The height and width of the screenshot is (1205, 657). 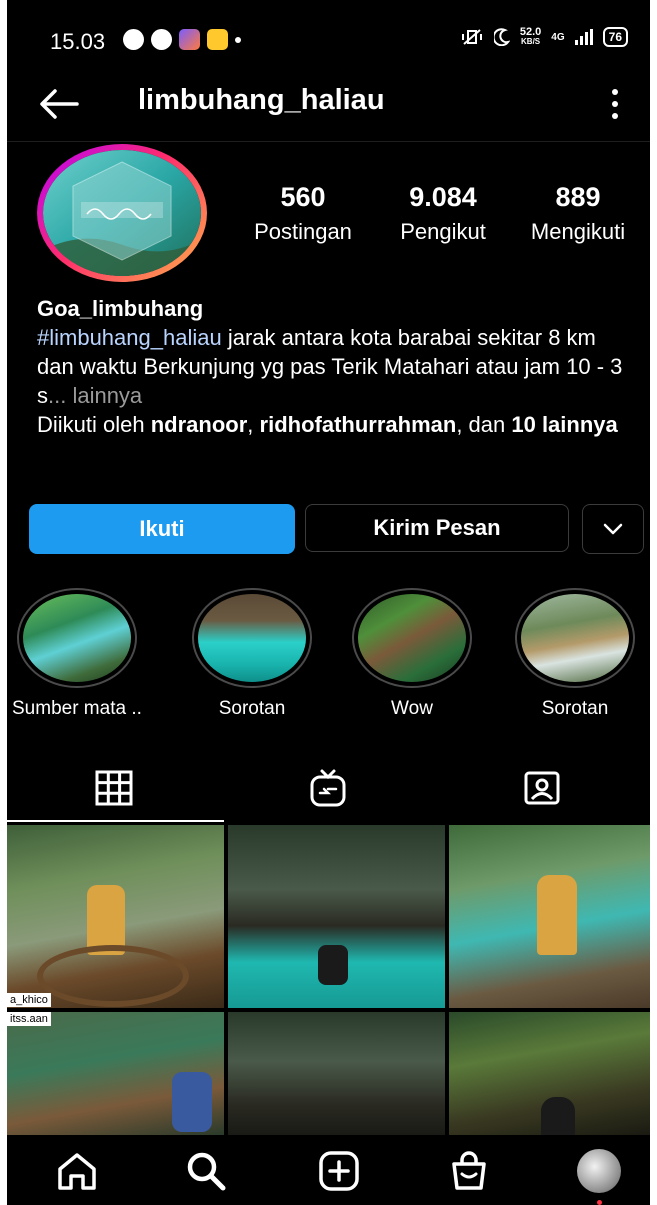 I want to click on highlight-label: Wow, so click(x=412, y=708).